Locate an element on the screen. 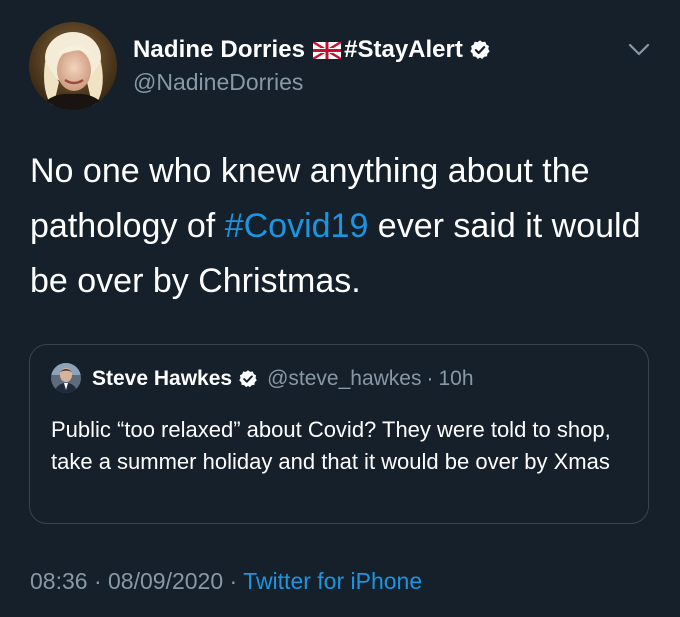 Image resolution: width=680 pixels, height=617 pixels. tweet-meta: 08:36 · 08/09/2020 · Twitter for iPhone is located at coordinates (226, 581).